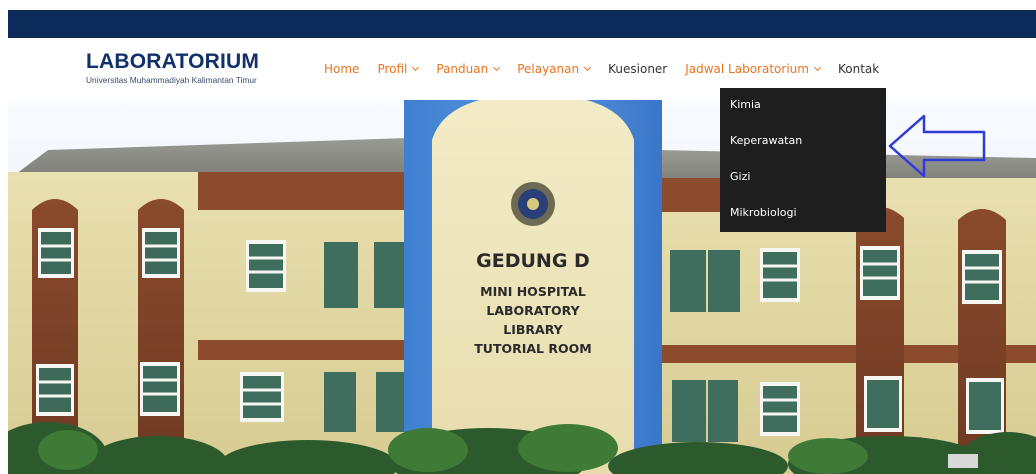 The height and width of the screenshot is (474, 1036). I want to click on brand-title: LABORATORIUM, so click(172, 62).